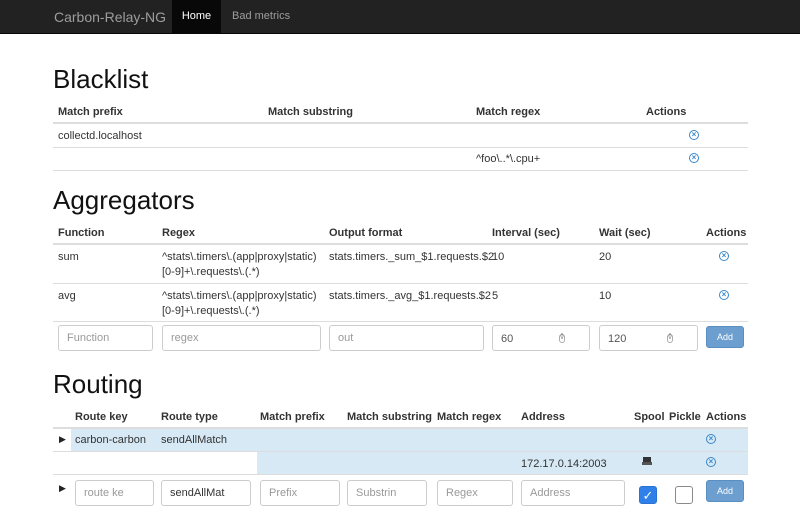  I want to click on route-header-key: Route key, so click(101, 417).